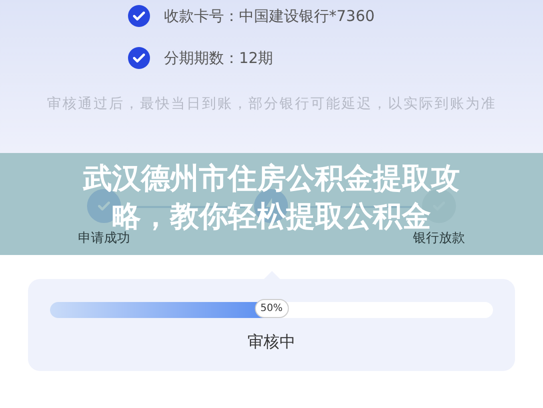 This screenshot has height=408, width=543. What do you see at coordinates (271, 196) in the screenshot?
I see `banner-title: 武汉德州市住房公积金提取攻略，教你轻松提取公积金` at bounding box center [271, 196].